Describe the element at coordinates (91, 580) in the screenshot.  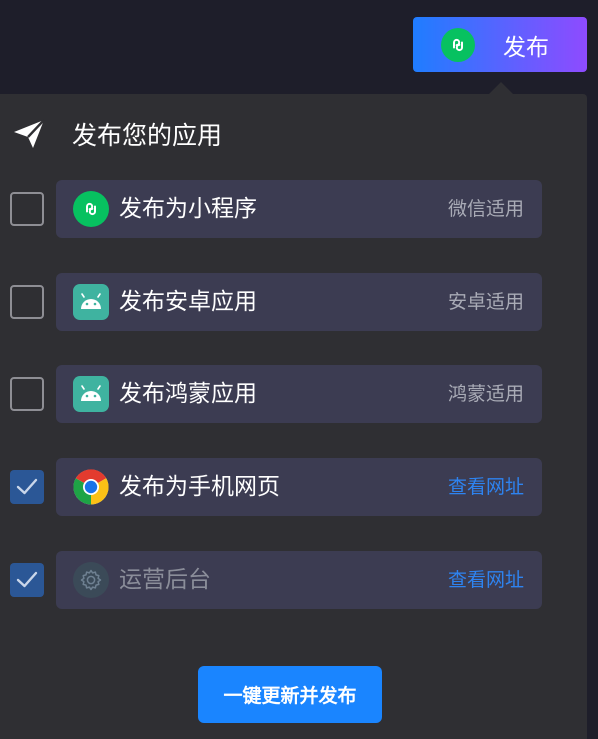
I see `gear-icon` at that location.